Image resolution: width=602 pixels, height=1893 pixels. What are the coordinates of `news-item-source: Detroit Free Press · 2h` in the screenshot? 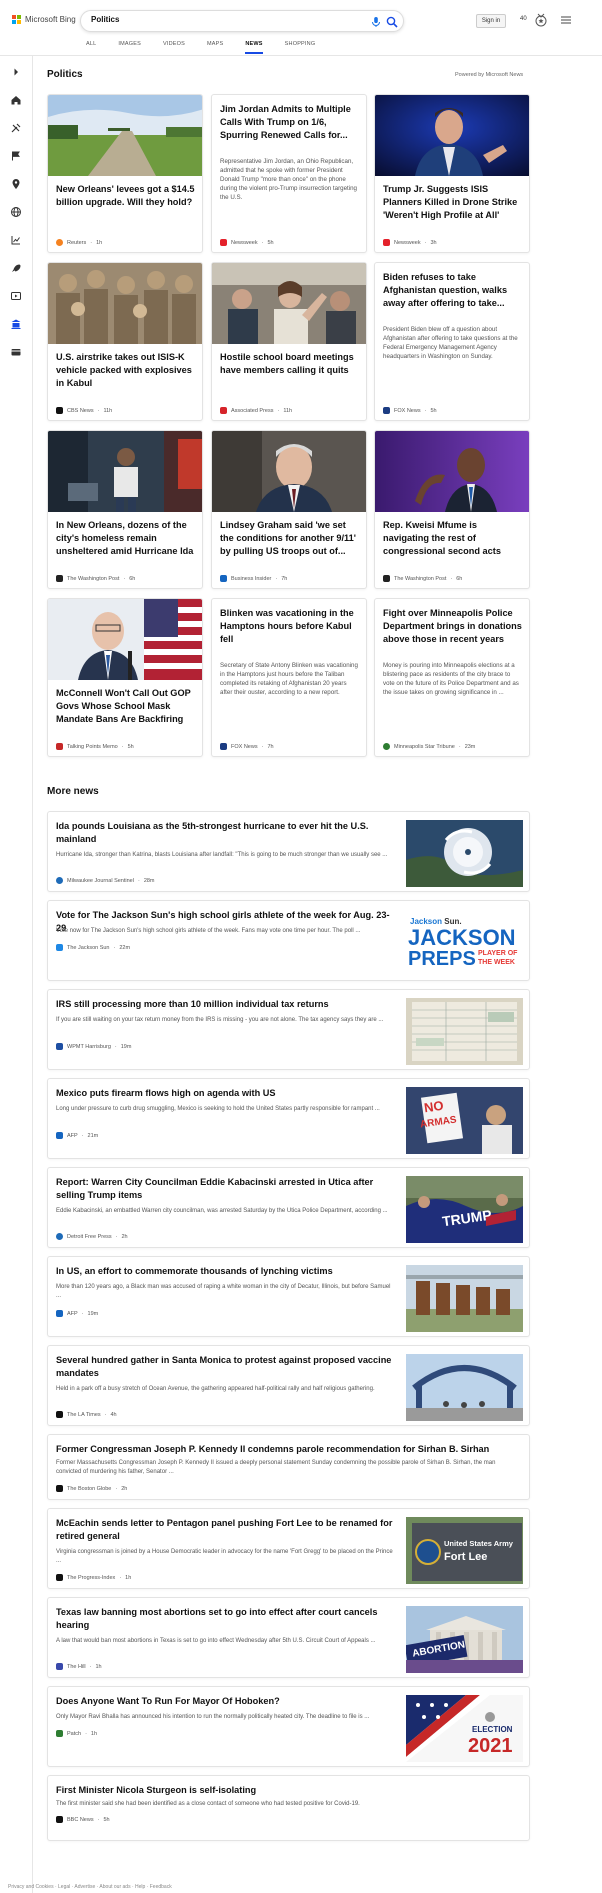 It's located at (92, 1236).